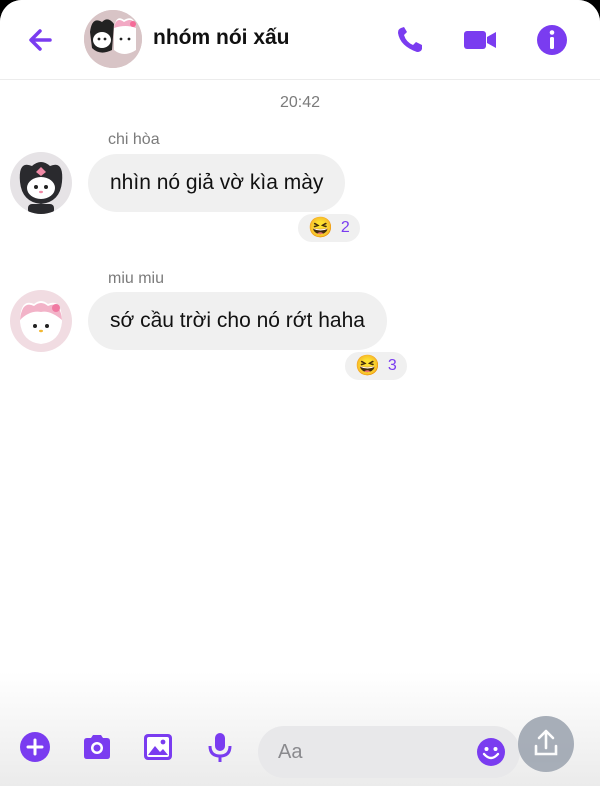  Describe the element at coordinates (136, 278) in the screenshot. I see `sender-name: miu miu` at that location.